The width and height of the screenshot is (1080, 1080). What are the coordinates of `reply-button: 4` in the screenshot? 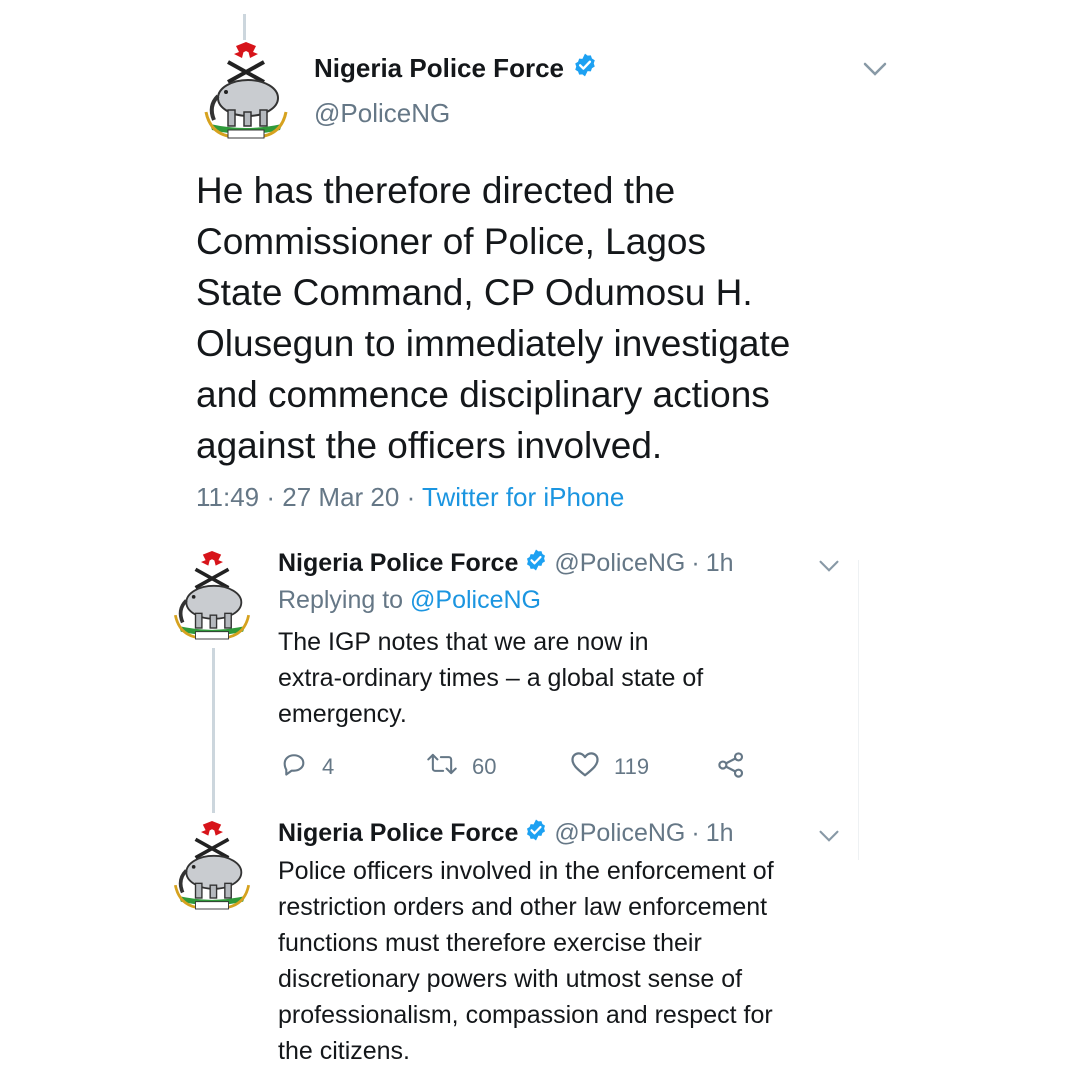 It's located at (307, 767).